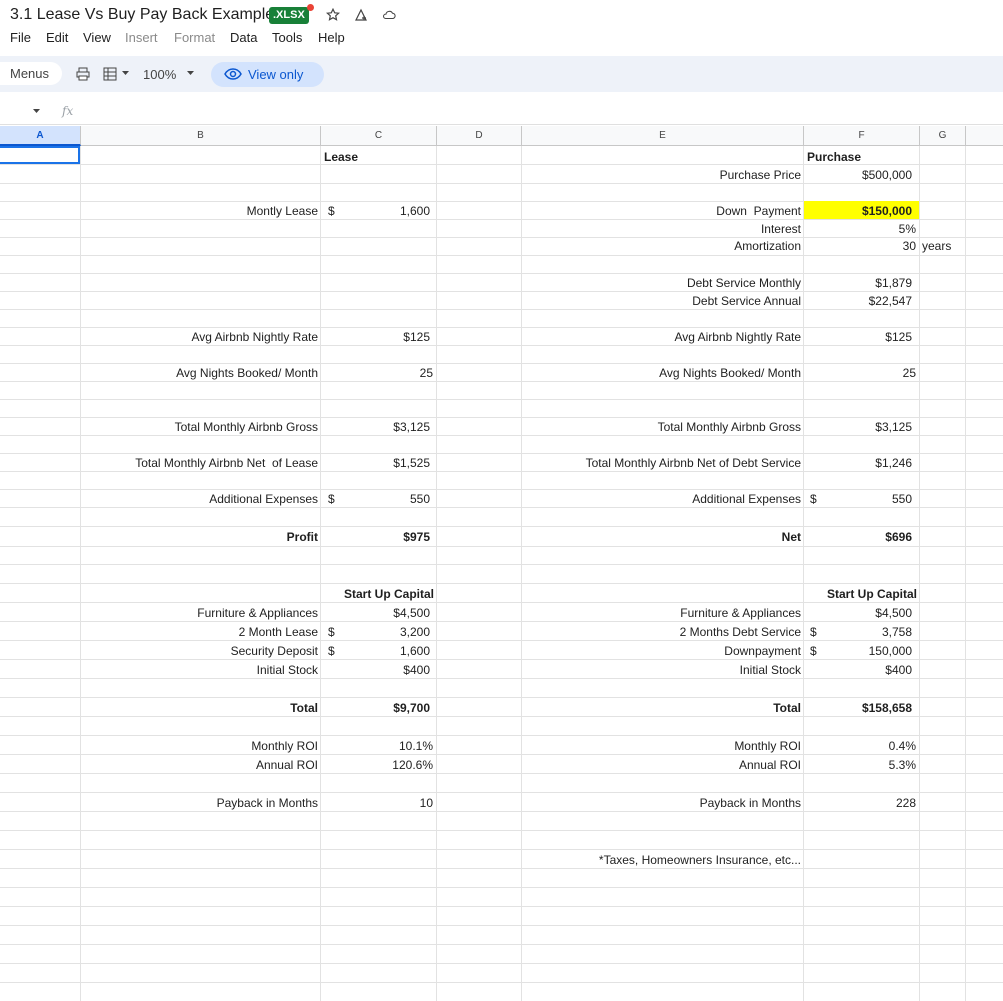 Image resolution: width=1003 pixels, height=1001 pixels. I want to click on lease-deposit-label: Security Deposit, so click(274, 651).